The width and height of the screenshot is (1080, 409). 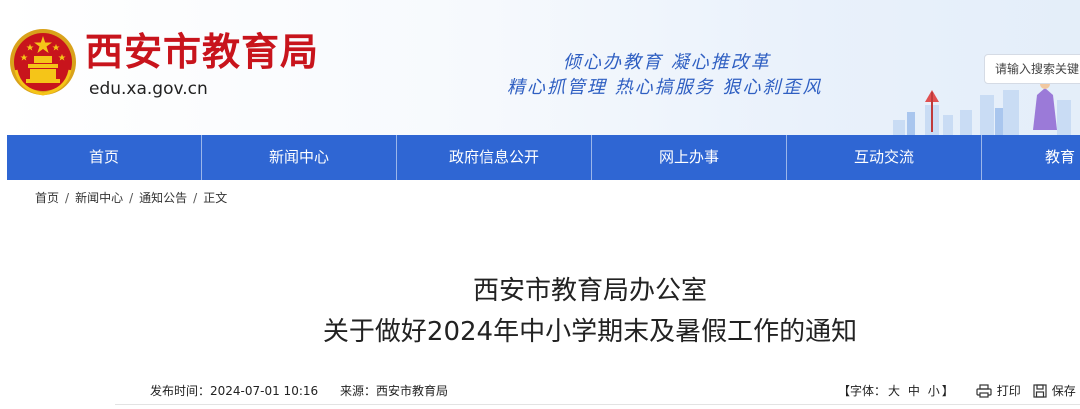 What do you see at coordinates (148, 89) in the screenshot?
I see `site-domain: edu.xa.gov.cn` at bounding box center [148, 89].